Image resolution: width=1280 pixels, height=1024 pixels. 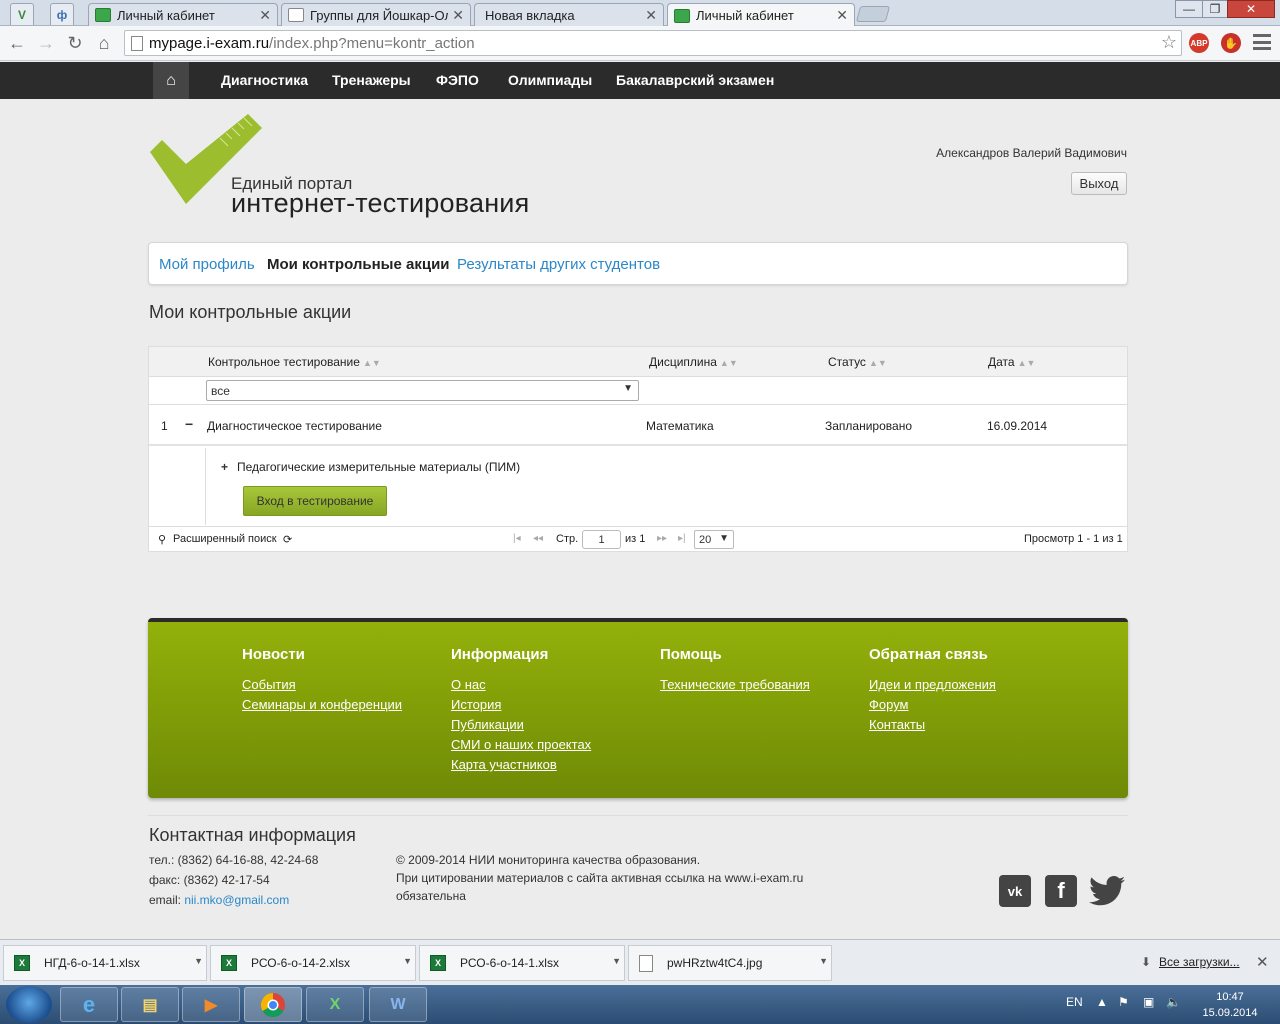 What do you see at coordinates (1015, 891) in the screenshot?
I see `vk-icon: vk` at bounding box center [1015, 891].